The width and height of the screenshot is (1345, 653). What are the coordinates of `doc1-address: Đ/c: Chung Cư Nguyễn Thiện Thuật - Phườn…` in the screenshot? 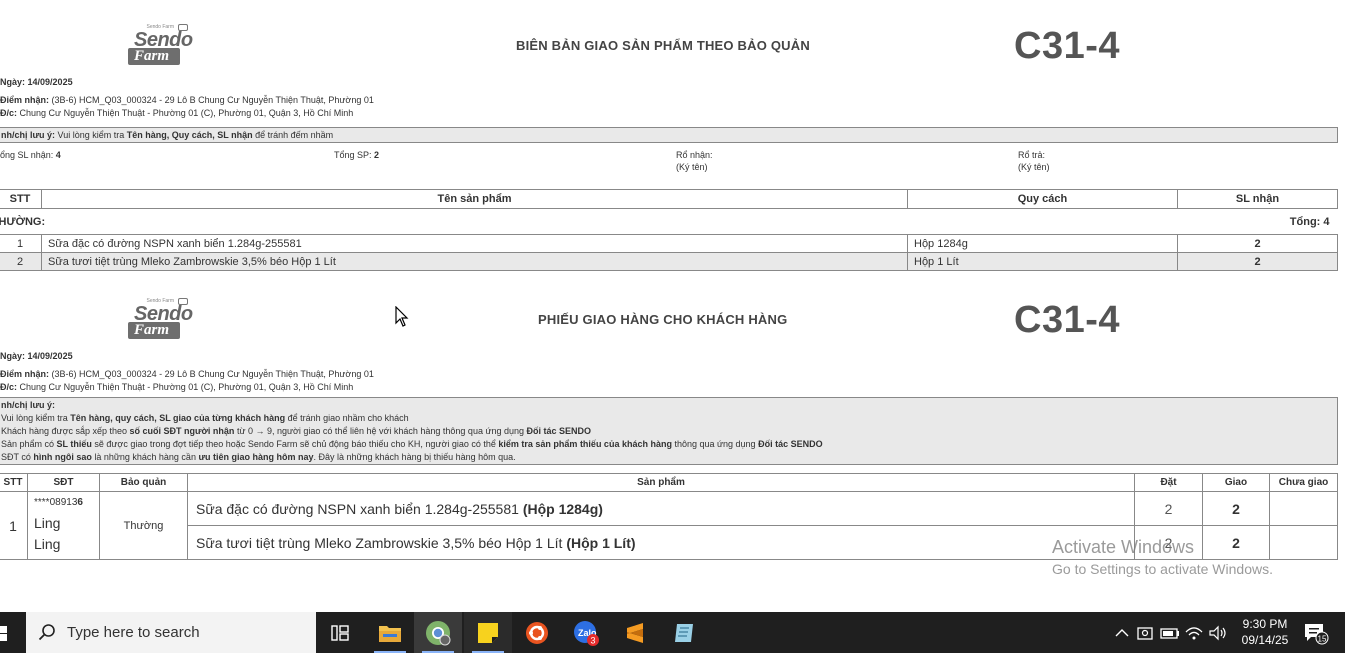 It's located at (177, 113).